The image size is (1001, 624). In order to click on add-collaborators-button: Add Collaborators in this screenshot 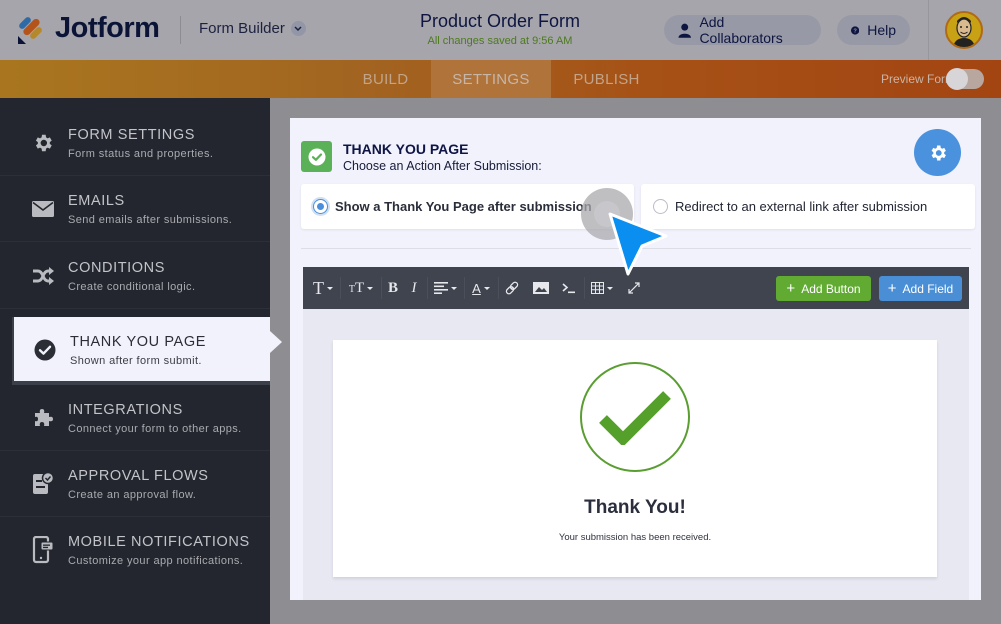, I will do `click(742, 30)`.